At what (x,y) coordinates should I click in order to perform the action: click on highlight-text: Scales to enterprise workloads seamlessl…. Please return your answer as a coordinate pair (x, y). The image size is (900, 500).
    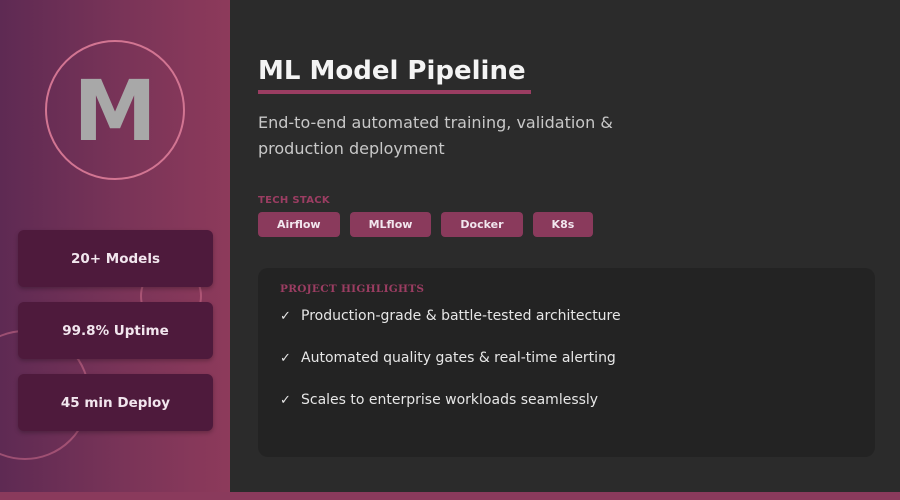
    Looking at the image, I should click on (450, 400).